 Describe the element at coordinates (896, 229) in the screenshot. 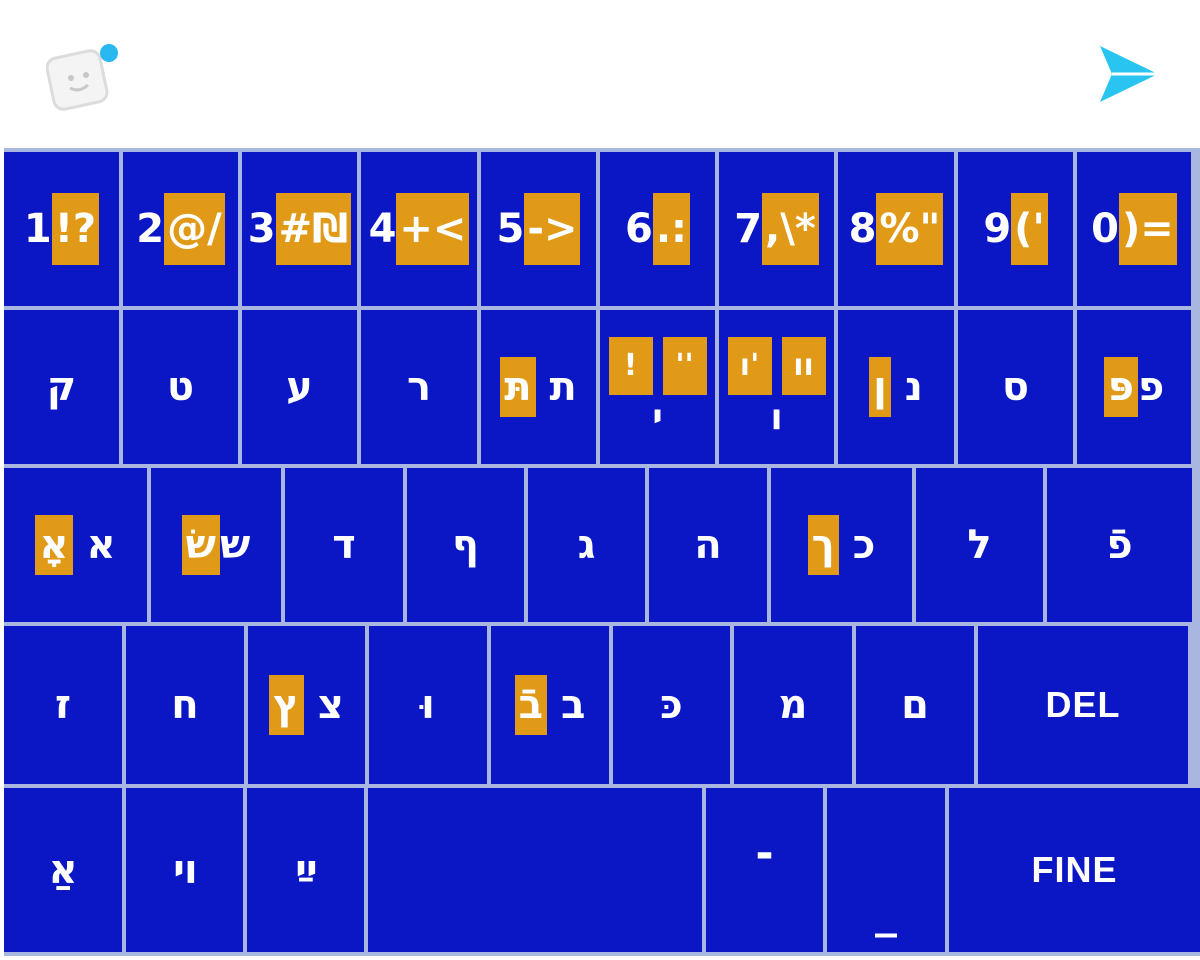

I see `key-8: 8 %"` at that location.